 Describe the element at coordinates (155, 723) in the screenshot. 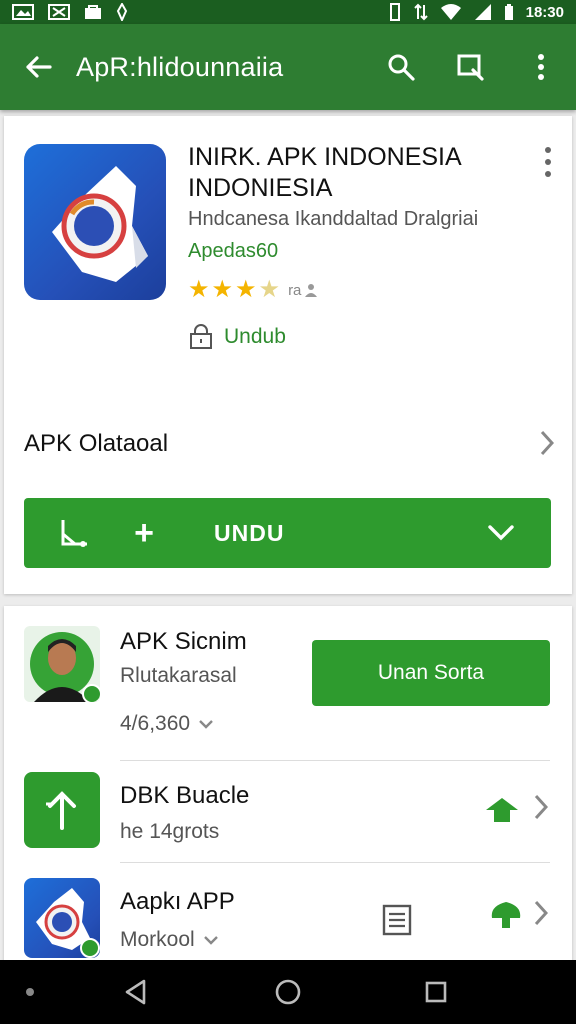

I see `item1-count-value: 4/6,360` at that location.